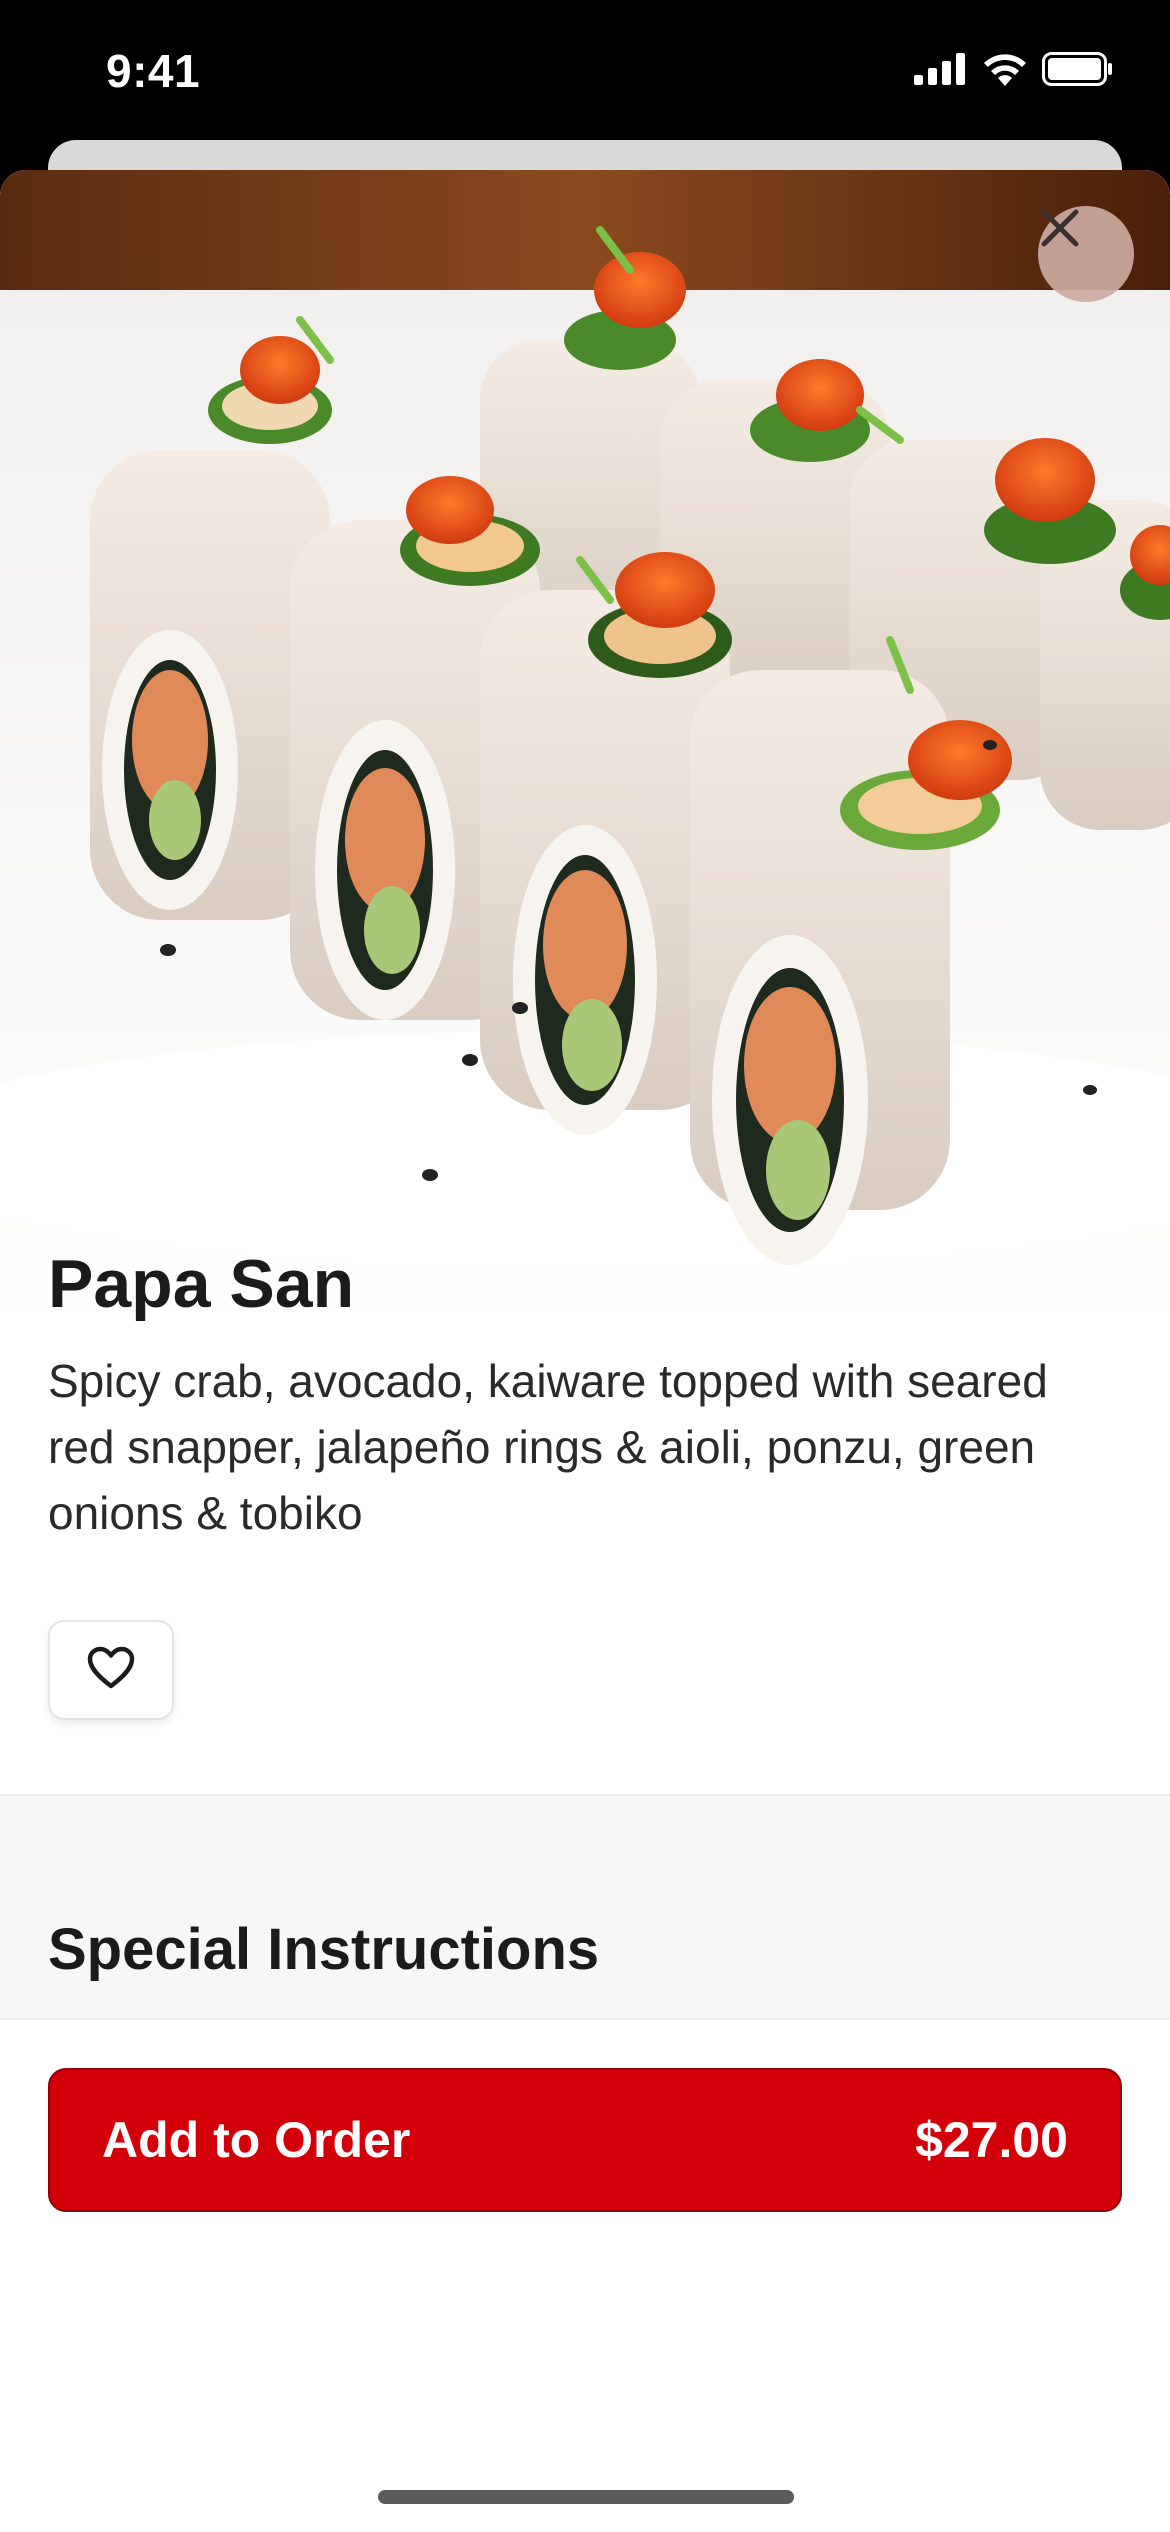 This screenshot has height=2532, width=1170. I want to click on add-to-order-button: Add to Order $27.00, so click(585, 2140).